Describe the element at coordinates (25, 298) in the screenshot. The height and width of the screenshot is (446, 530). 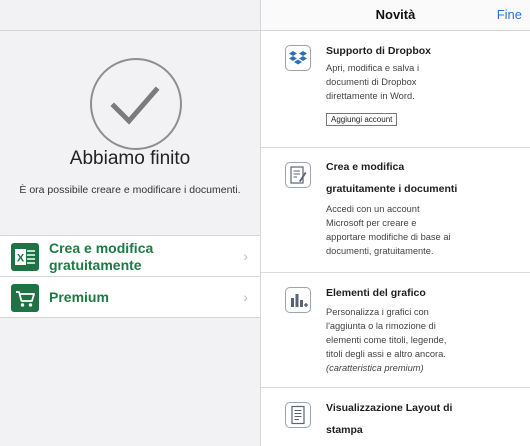
I see `cart-icon` at that location.